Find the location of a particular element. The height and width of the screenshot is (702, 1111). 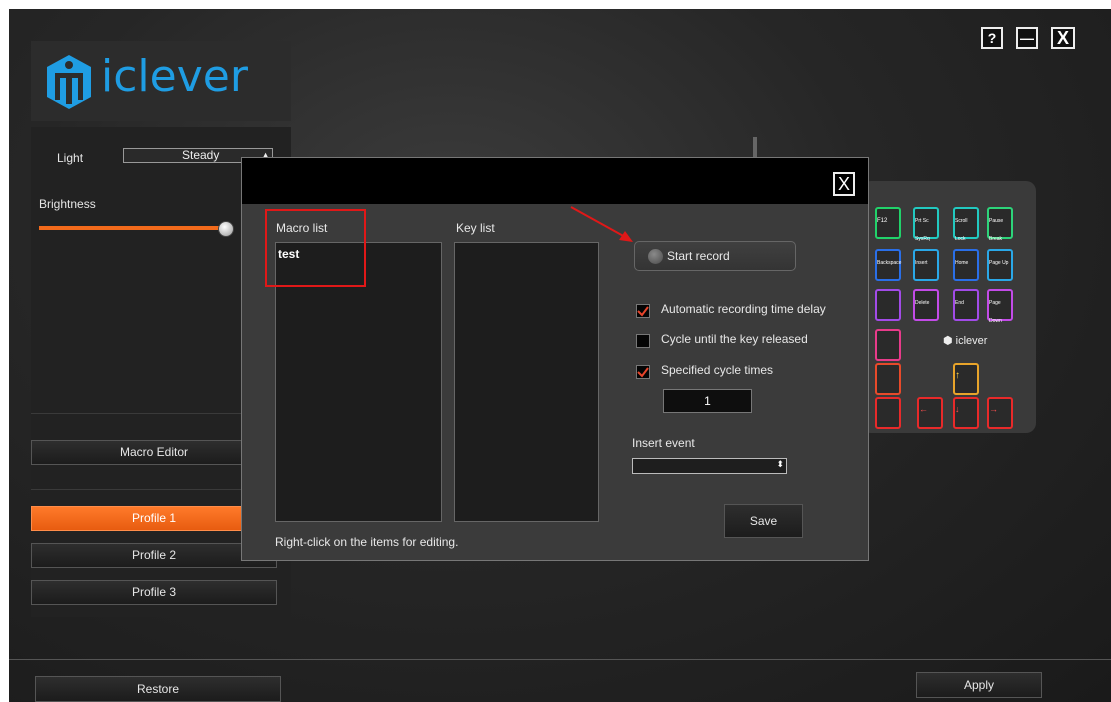

minimize-button: — is located at coordinates (1027, 38).